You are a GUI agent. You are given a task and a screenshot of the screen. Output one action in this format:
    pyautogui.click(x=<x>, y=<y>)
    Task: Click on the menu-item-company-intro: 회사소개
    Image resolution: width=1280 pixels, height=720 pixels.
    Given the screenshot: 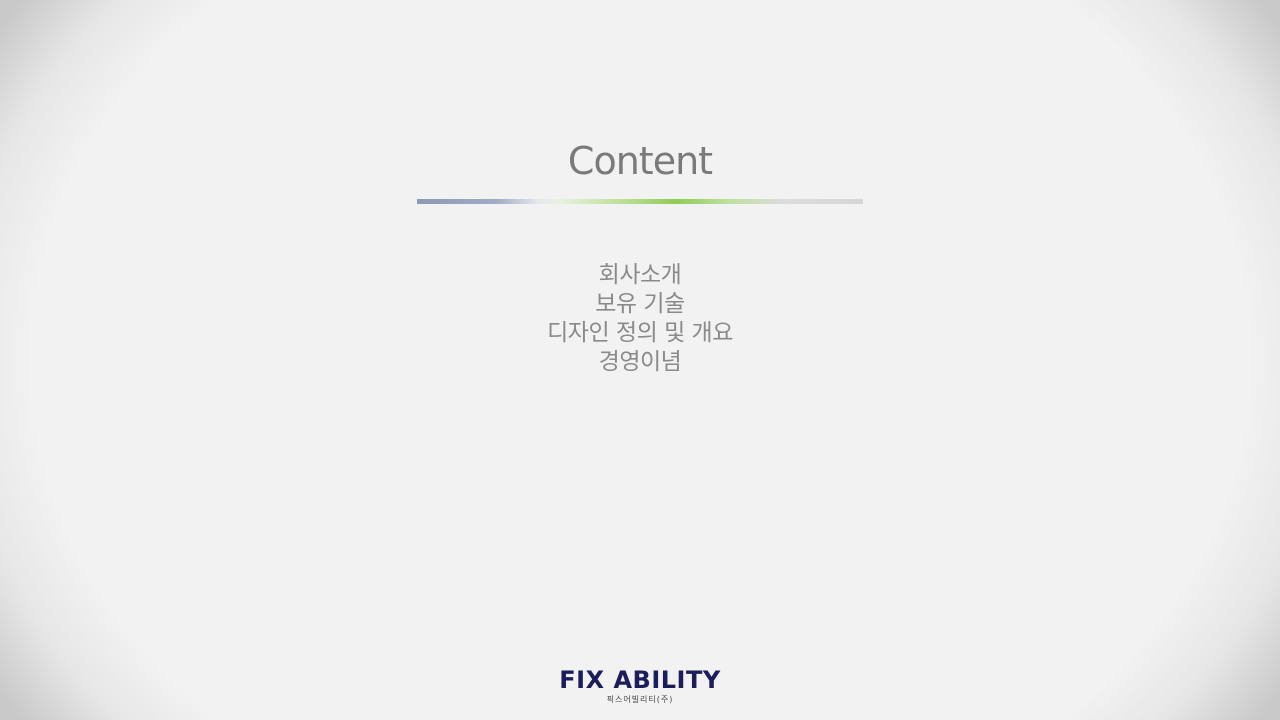 What is the action you would take?
    pyautogui.click(x=640, y=275)
    